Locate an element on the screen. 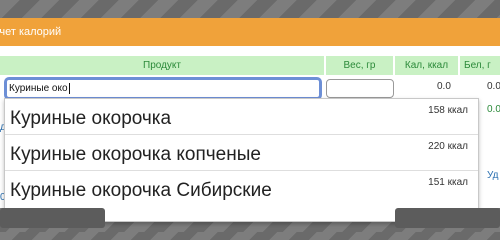 This screenshot has width=500, height=240. suggestion-kcal: 151 ккал is located at coordinates (448, 182).